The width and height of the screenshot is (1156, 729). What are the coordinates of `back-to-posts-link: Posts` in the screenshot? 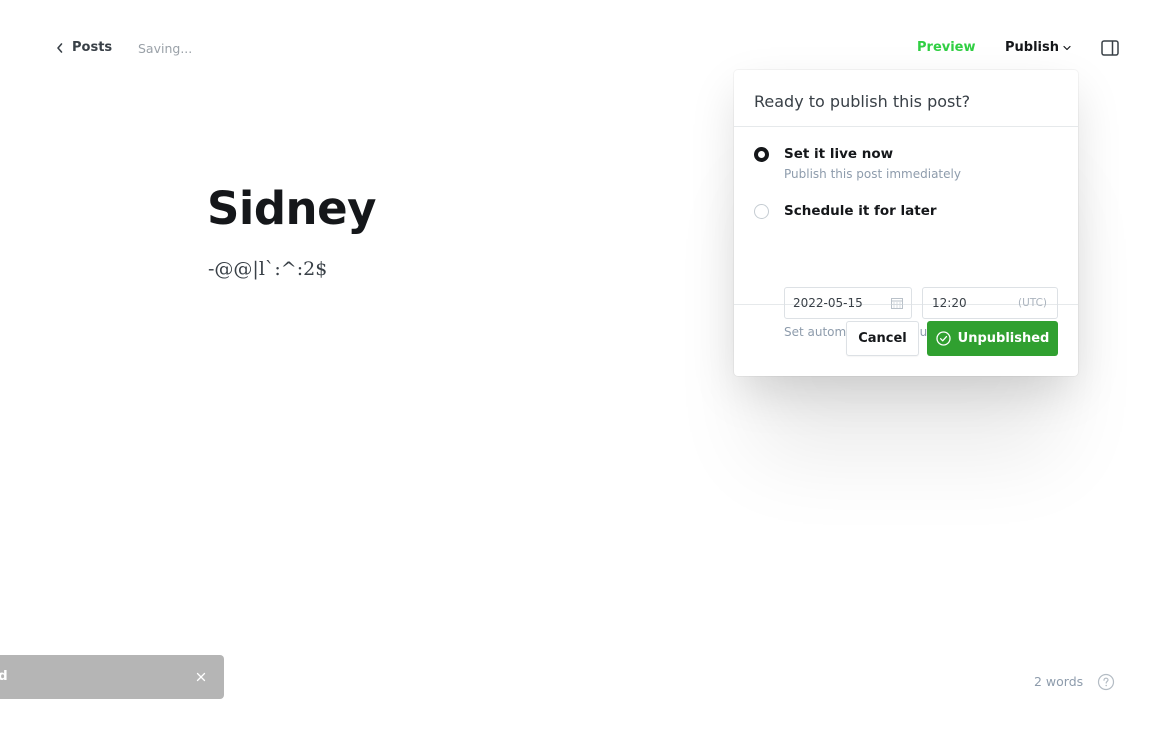 It's located at (83, 47).